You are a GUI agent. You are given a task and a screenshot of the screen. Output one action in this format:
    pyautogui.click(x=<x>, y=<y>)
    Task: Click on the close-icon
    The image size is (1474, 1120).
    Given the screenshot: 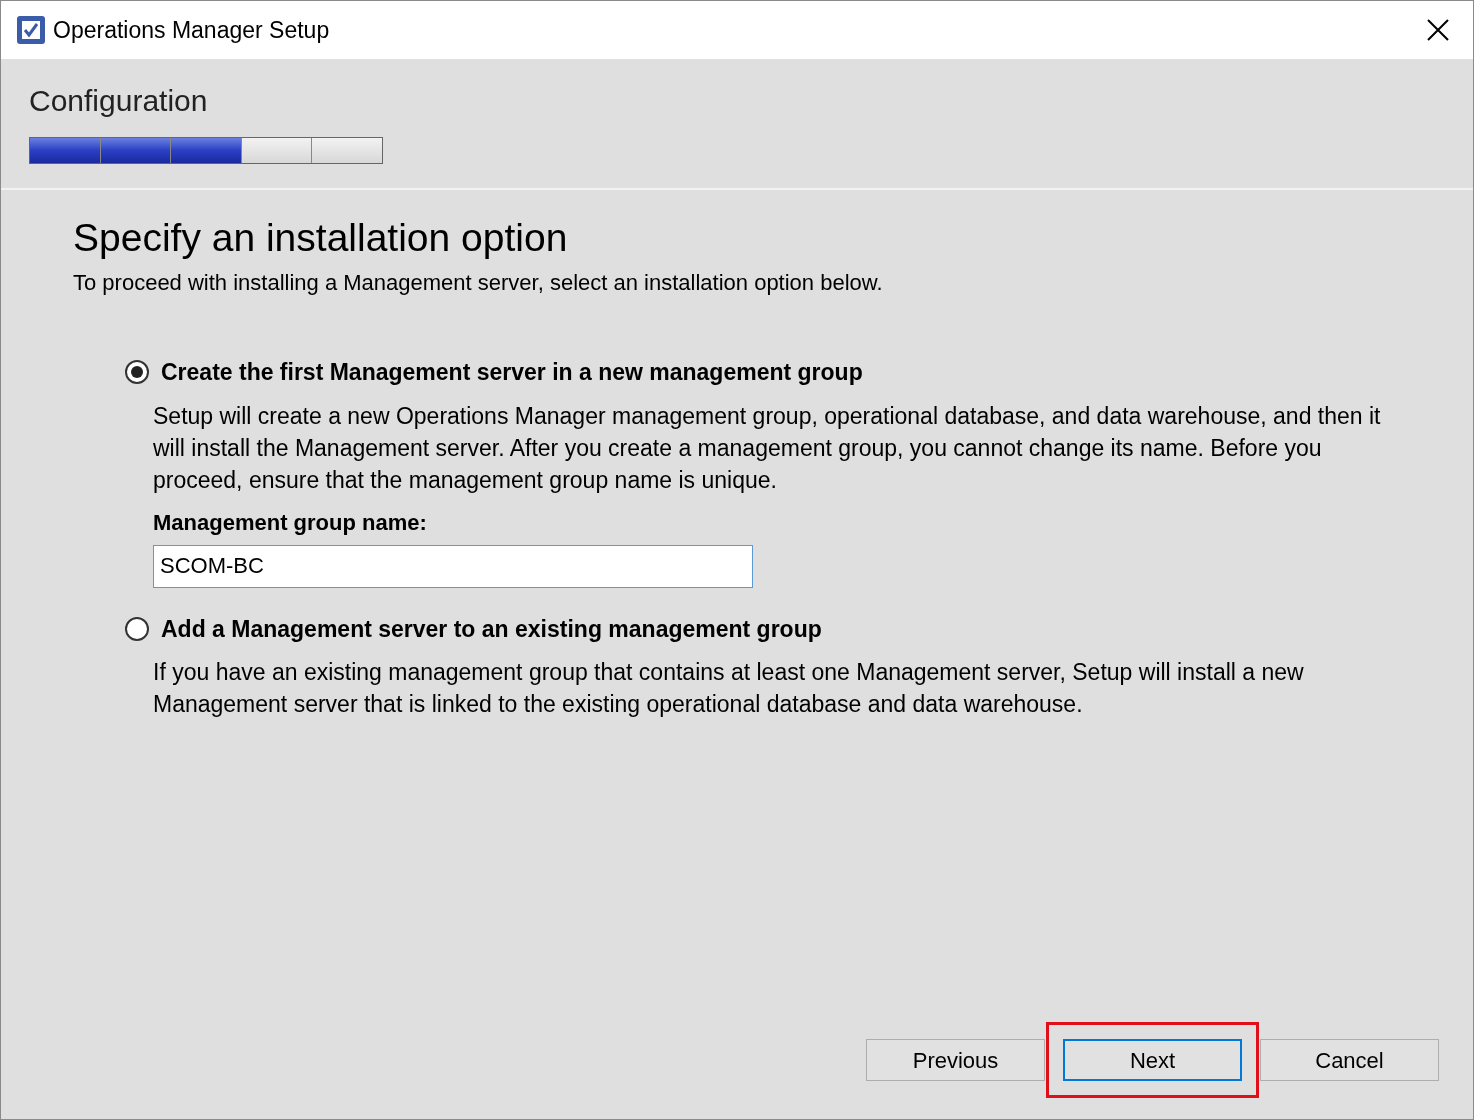 What is the action you would take?
    pyautogui.click(x=1438, y=30)
    